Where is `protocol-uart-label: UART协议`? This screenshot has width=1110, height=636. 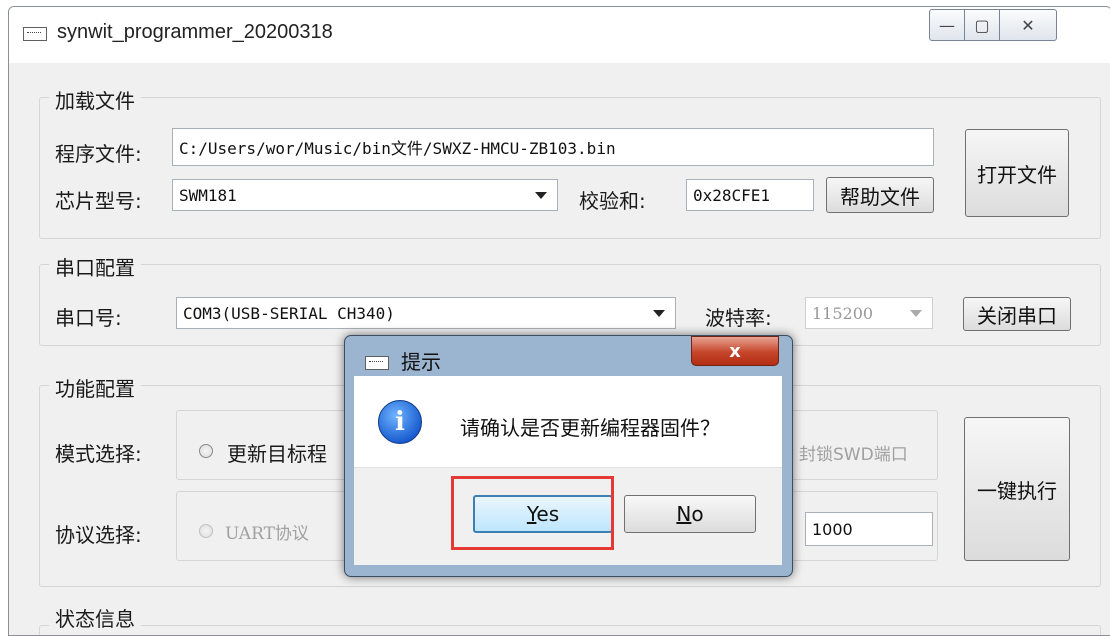 protocol-uart-label: UART协议 is located at coordinates (267, 534).